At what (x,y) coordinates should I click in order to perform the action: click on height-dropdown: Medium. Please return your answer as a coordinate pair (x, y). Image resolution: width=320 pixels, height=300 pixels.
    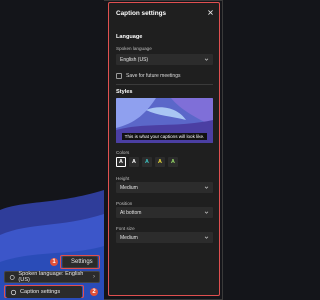
    Looking at the image, I should click on (164, 187).